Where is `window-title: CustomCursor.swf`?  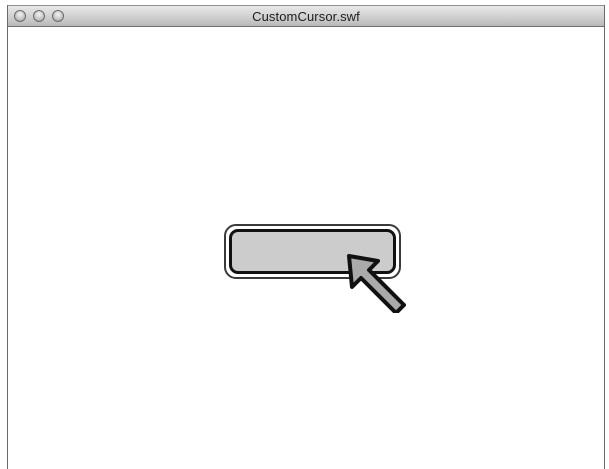
window-title: CustomCursor.swf is located at coordinates (306, 16).